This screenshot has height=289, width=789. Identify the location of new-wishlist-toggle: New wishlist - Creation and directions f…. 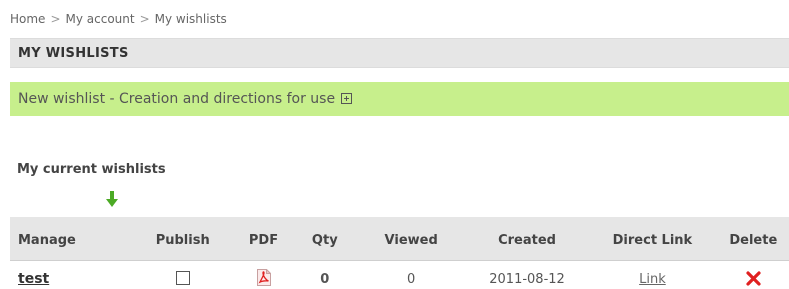
(399, 99).